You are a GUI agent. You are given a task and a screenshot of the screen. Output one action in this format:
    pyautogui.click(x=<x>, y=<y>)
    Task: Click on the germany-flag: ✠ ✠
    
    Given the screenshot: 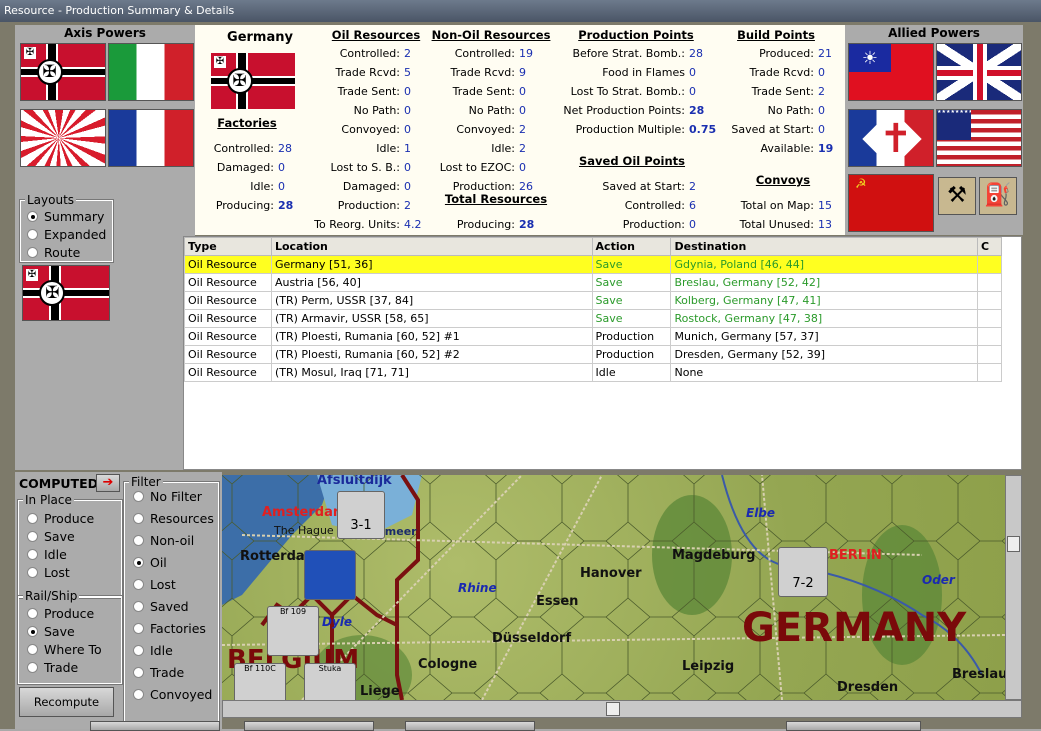 What is the action you would take?
    pyautogui.click(x=63, y=72)
    